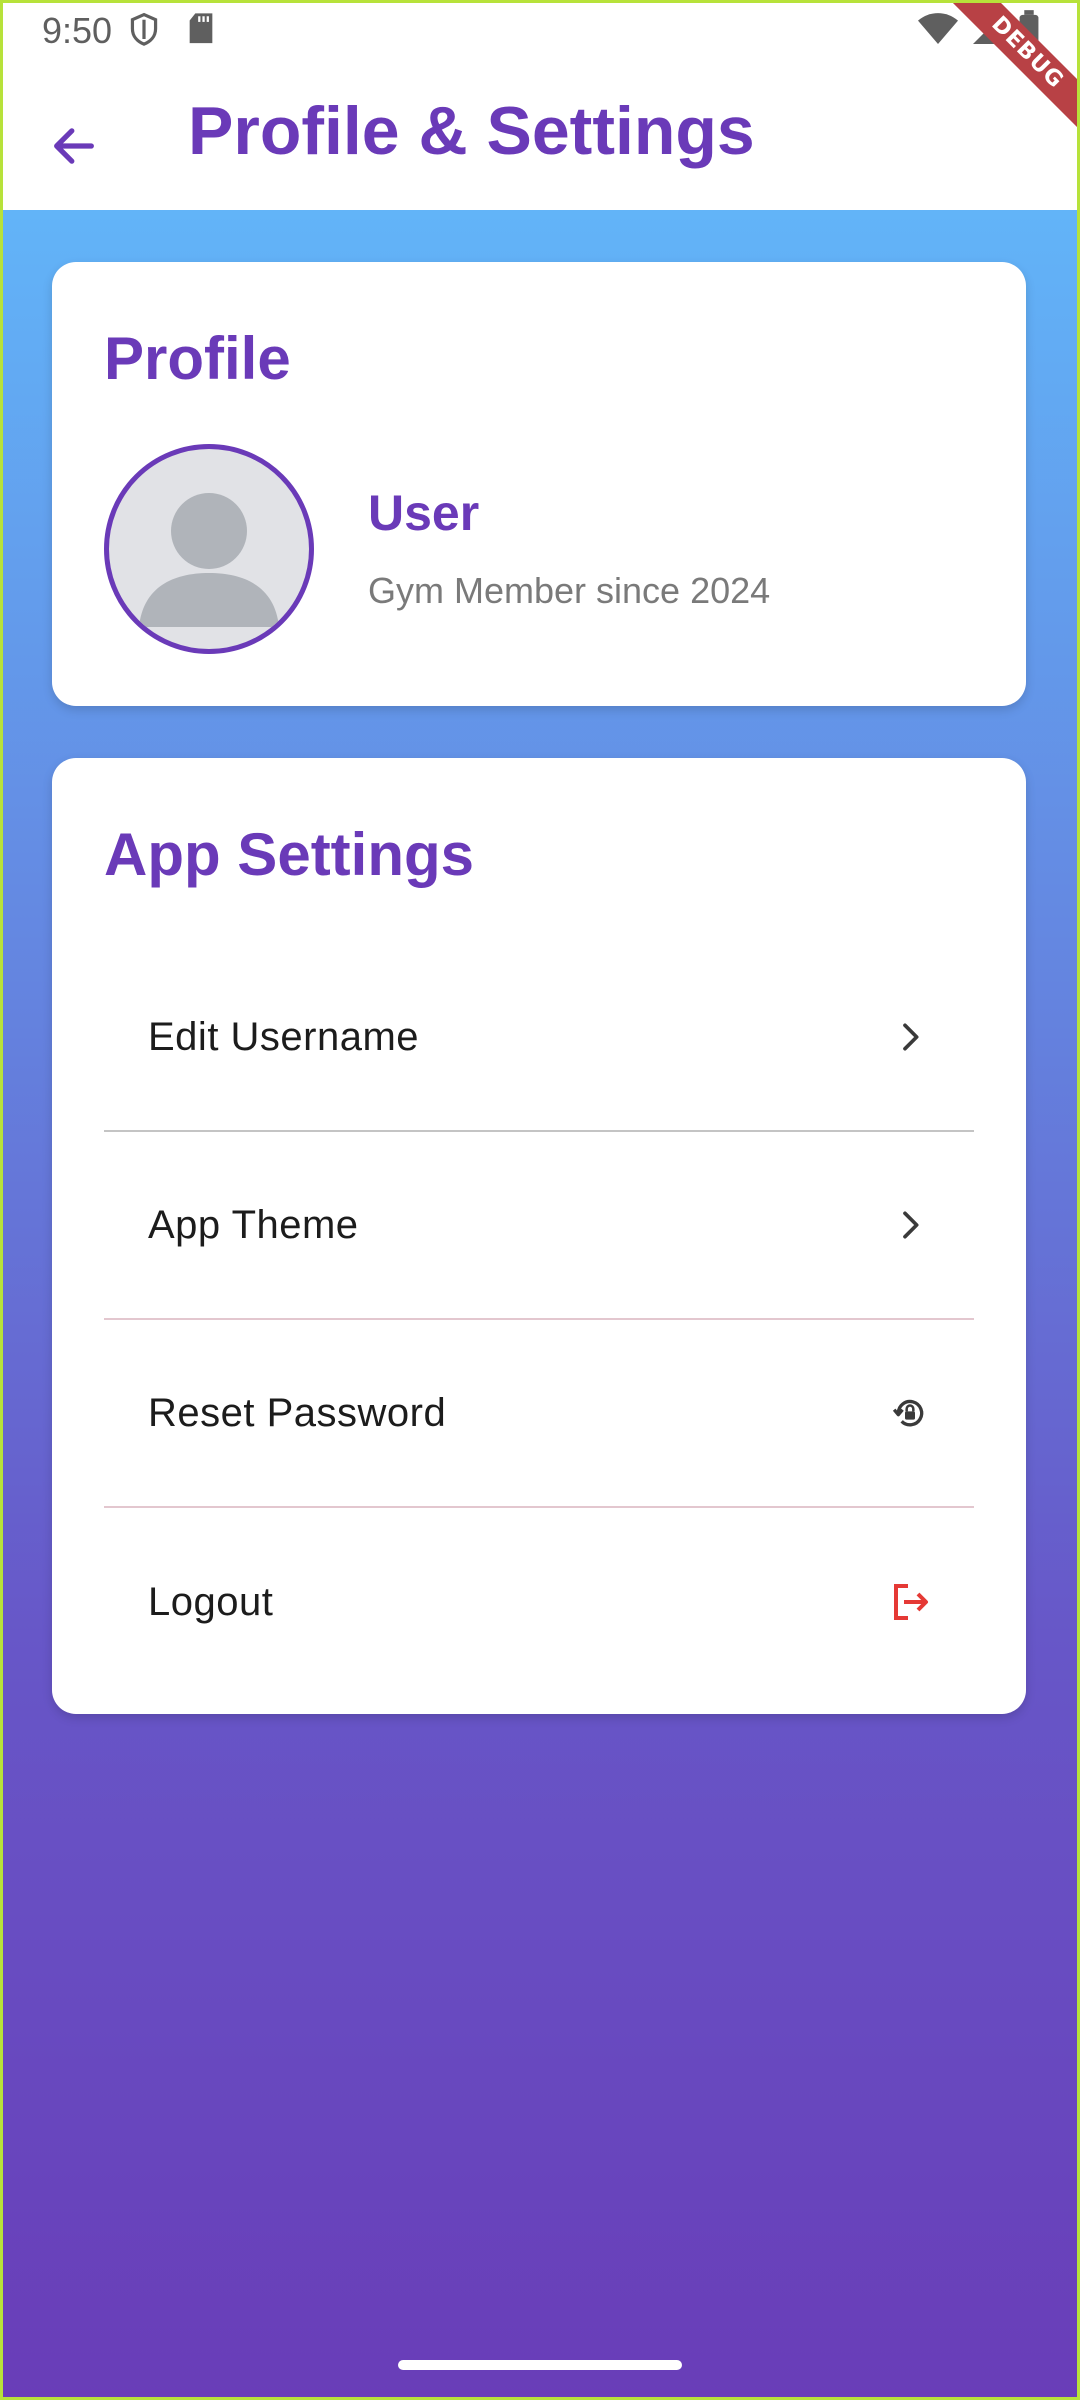 The height and width of the screenshot is (2400, 1080). Describe the element at coordinates (539, 1226) in the screenshot. I see `settings-item-app-theme: App Theme` at that location.